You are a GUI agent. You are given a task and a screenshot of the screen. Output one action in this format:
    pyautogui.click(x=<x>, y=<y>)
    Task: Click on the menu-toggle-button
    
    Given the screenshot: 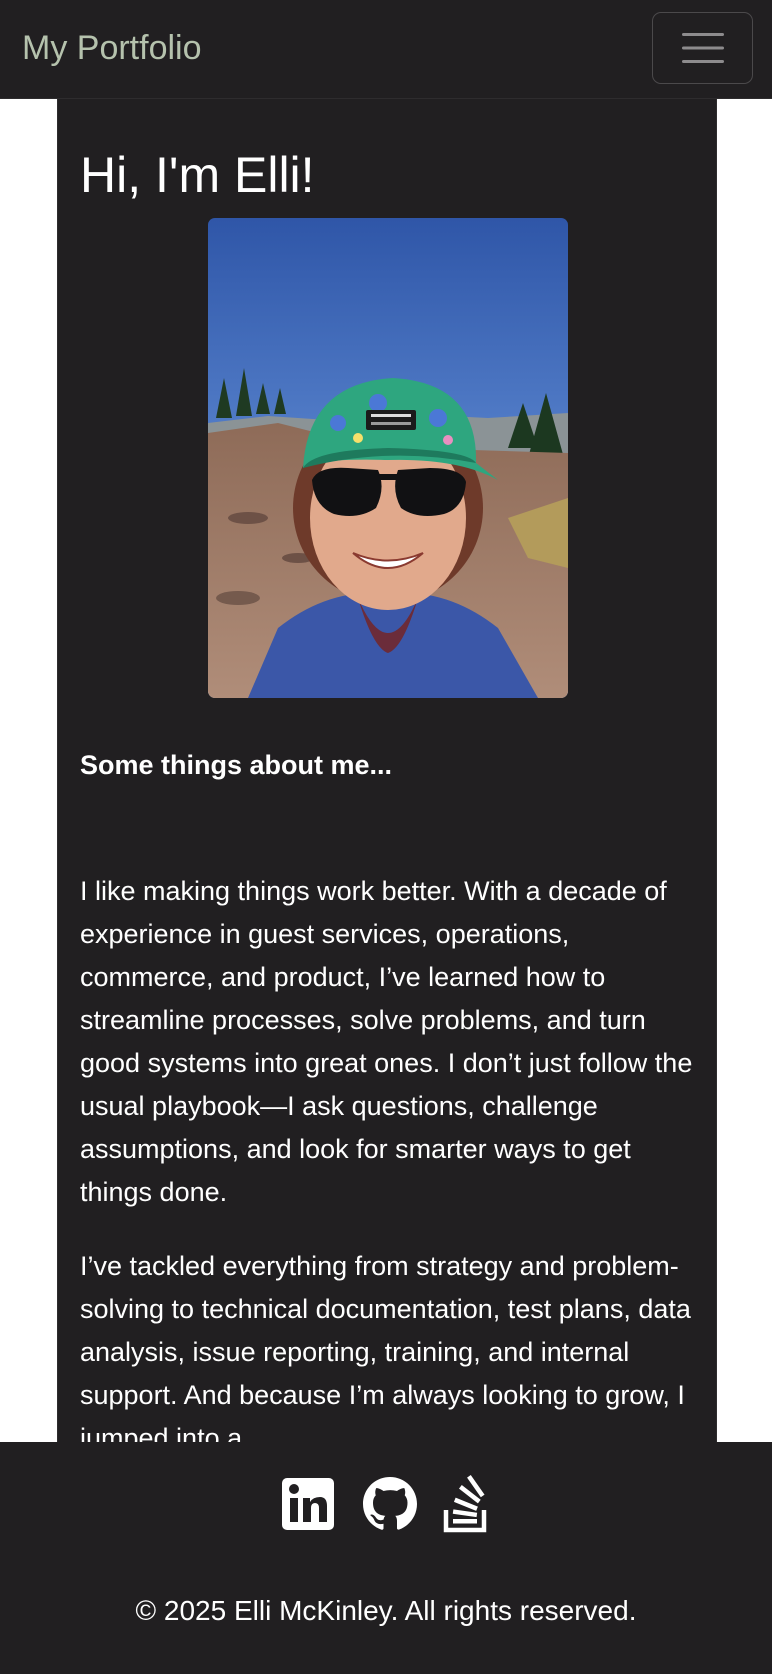 What is the action you would take?
    pyautogui.click(x=702, y=48)
    